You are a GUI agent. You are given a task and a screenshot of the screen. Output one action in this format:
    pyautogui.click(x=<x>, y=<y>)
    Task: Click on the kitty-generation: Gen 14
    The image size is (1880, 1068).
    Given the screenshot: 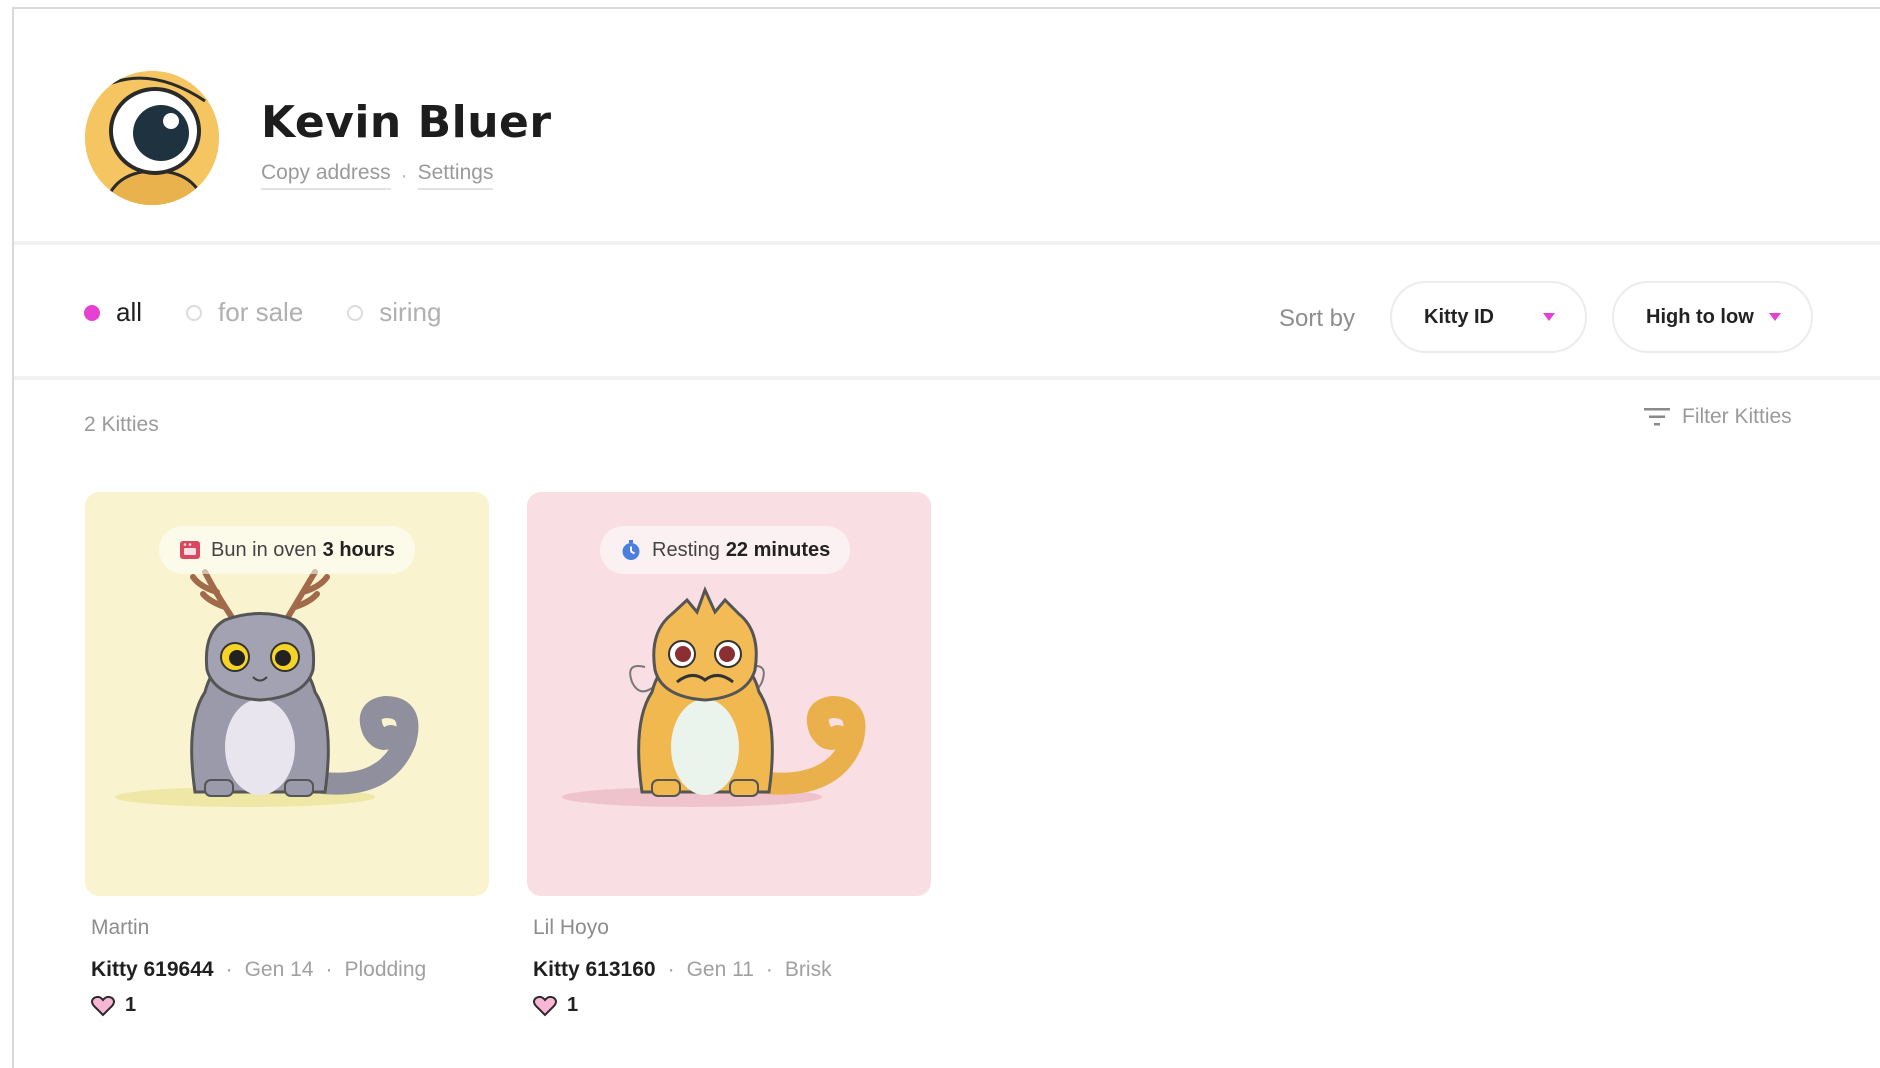 What is the action you would take?
    pyautogui.click(x=279, y=969)
    